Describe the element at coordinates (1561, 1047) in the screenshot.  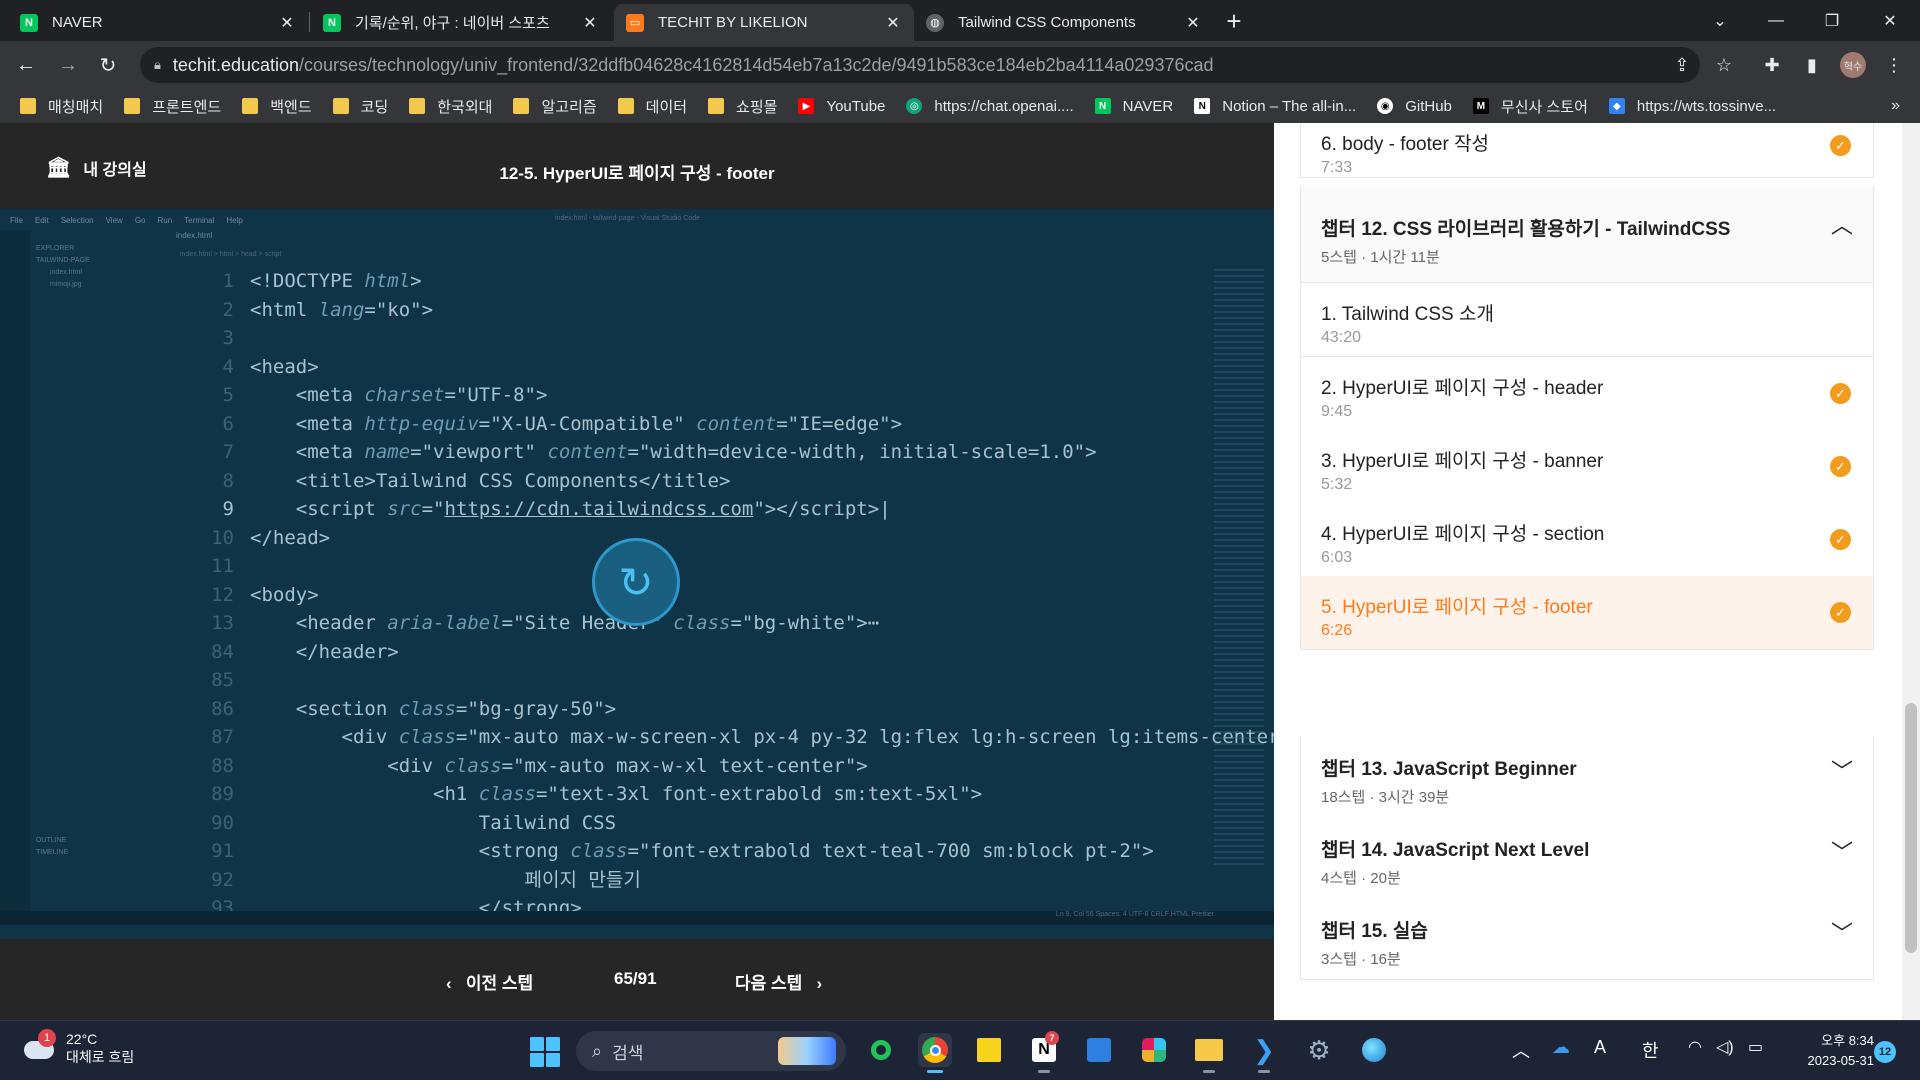
I see `onedrive-cloud-icon: ☁` at that location.